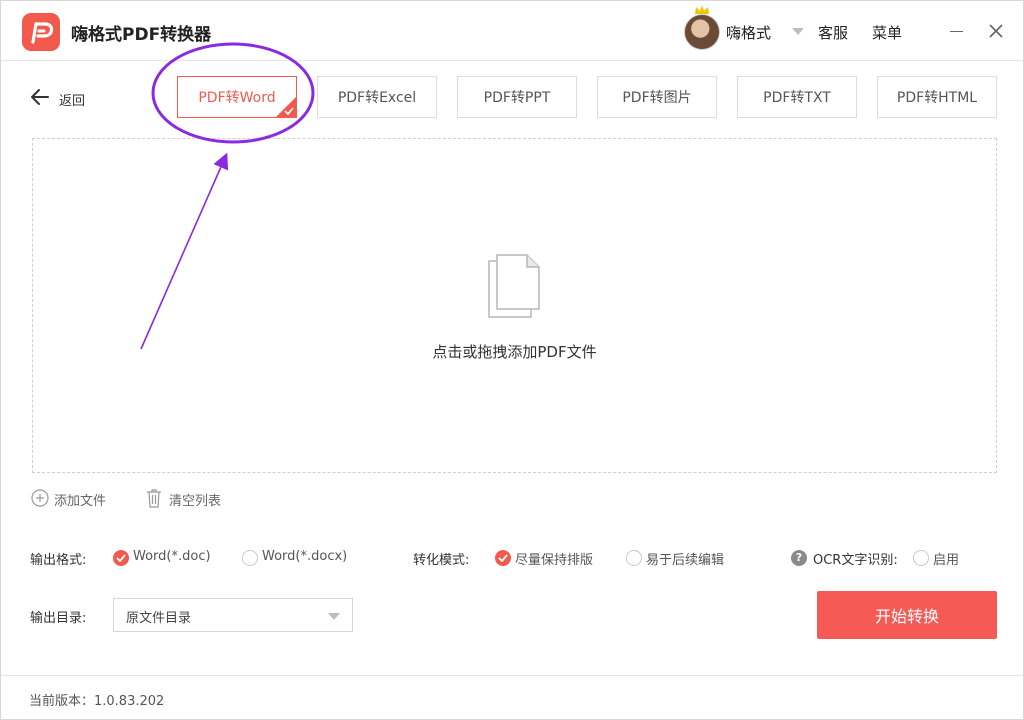  Describe the element at coordinates (514, 286) in the screenshot. I see `document-icon` at that location.